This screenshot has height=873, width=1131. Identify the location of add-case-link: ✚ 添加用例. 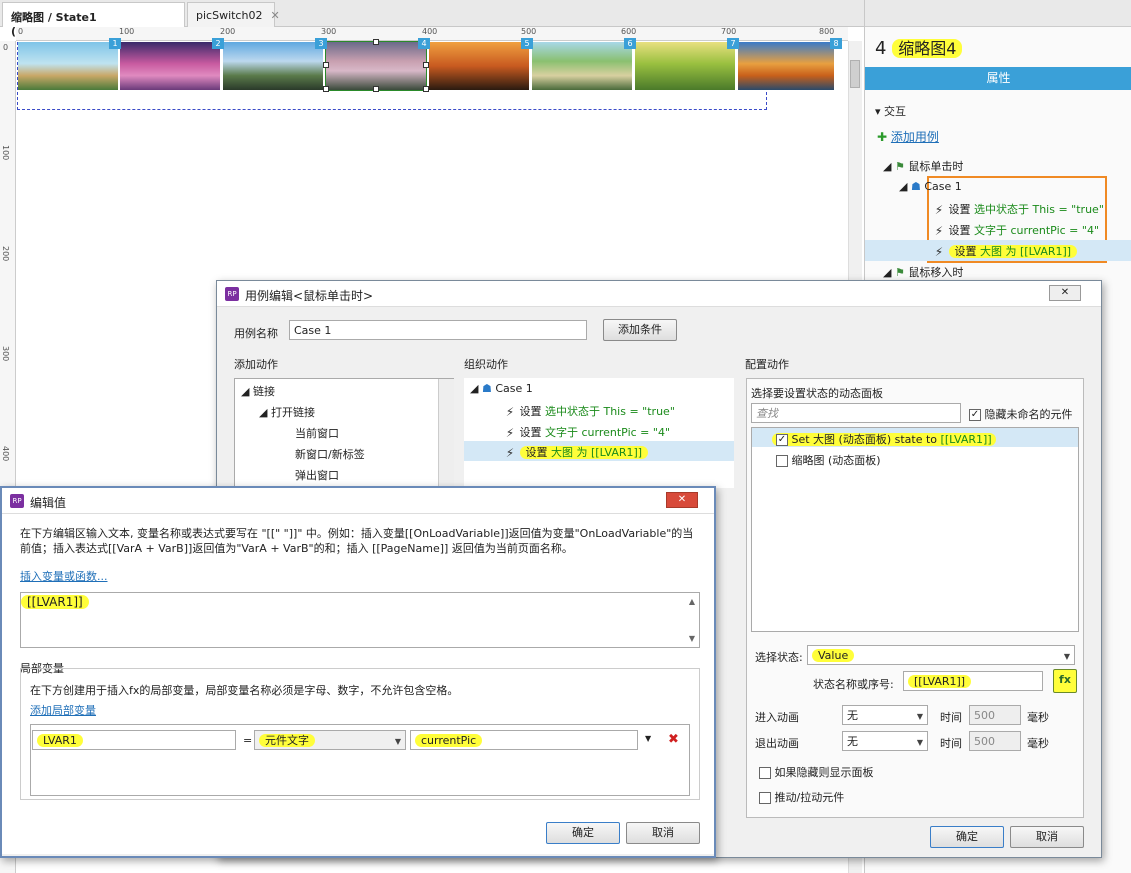
(908, 136).